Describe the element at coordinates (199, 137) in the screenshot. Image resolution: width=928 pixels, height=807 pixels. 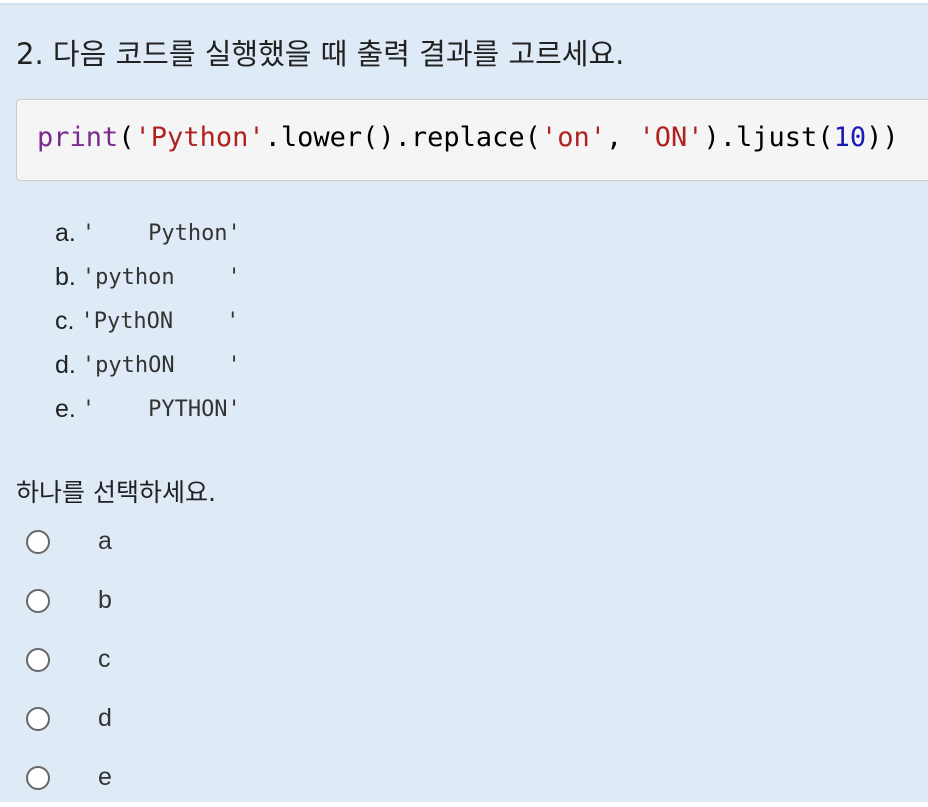
I see `code-string-python: 'Python'` at that location.